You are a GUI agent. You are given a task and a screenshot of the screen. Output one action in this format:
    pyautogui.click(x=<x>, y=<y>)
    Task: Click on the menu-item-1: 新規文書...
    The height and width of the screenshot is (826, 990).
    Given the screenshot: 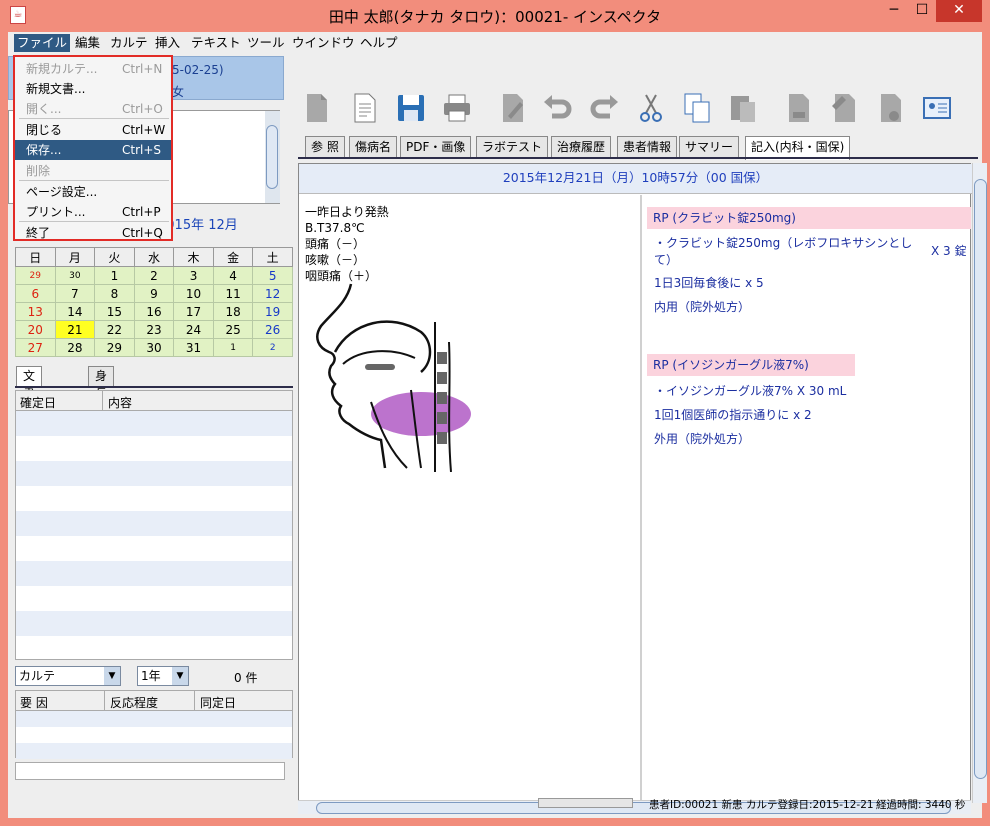 What is the action you would take?
    pyautogui.click(x=93, y=89)
    